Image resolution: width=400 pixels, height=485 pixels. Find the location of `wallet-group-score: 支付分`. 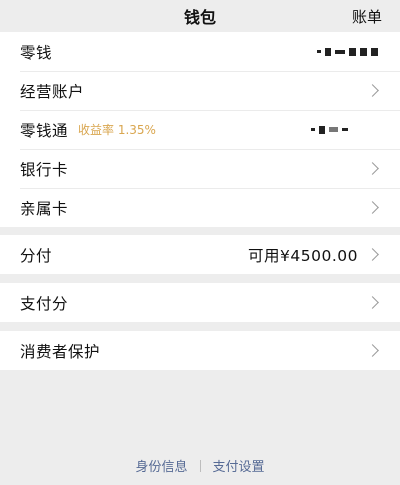

wallet-group-score: 支付分 is located at coordinates (200, 302).